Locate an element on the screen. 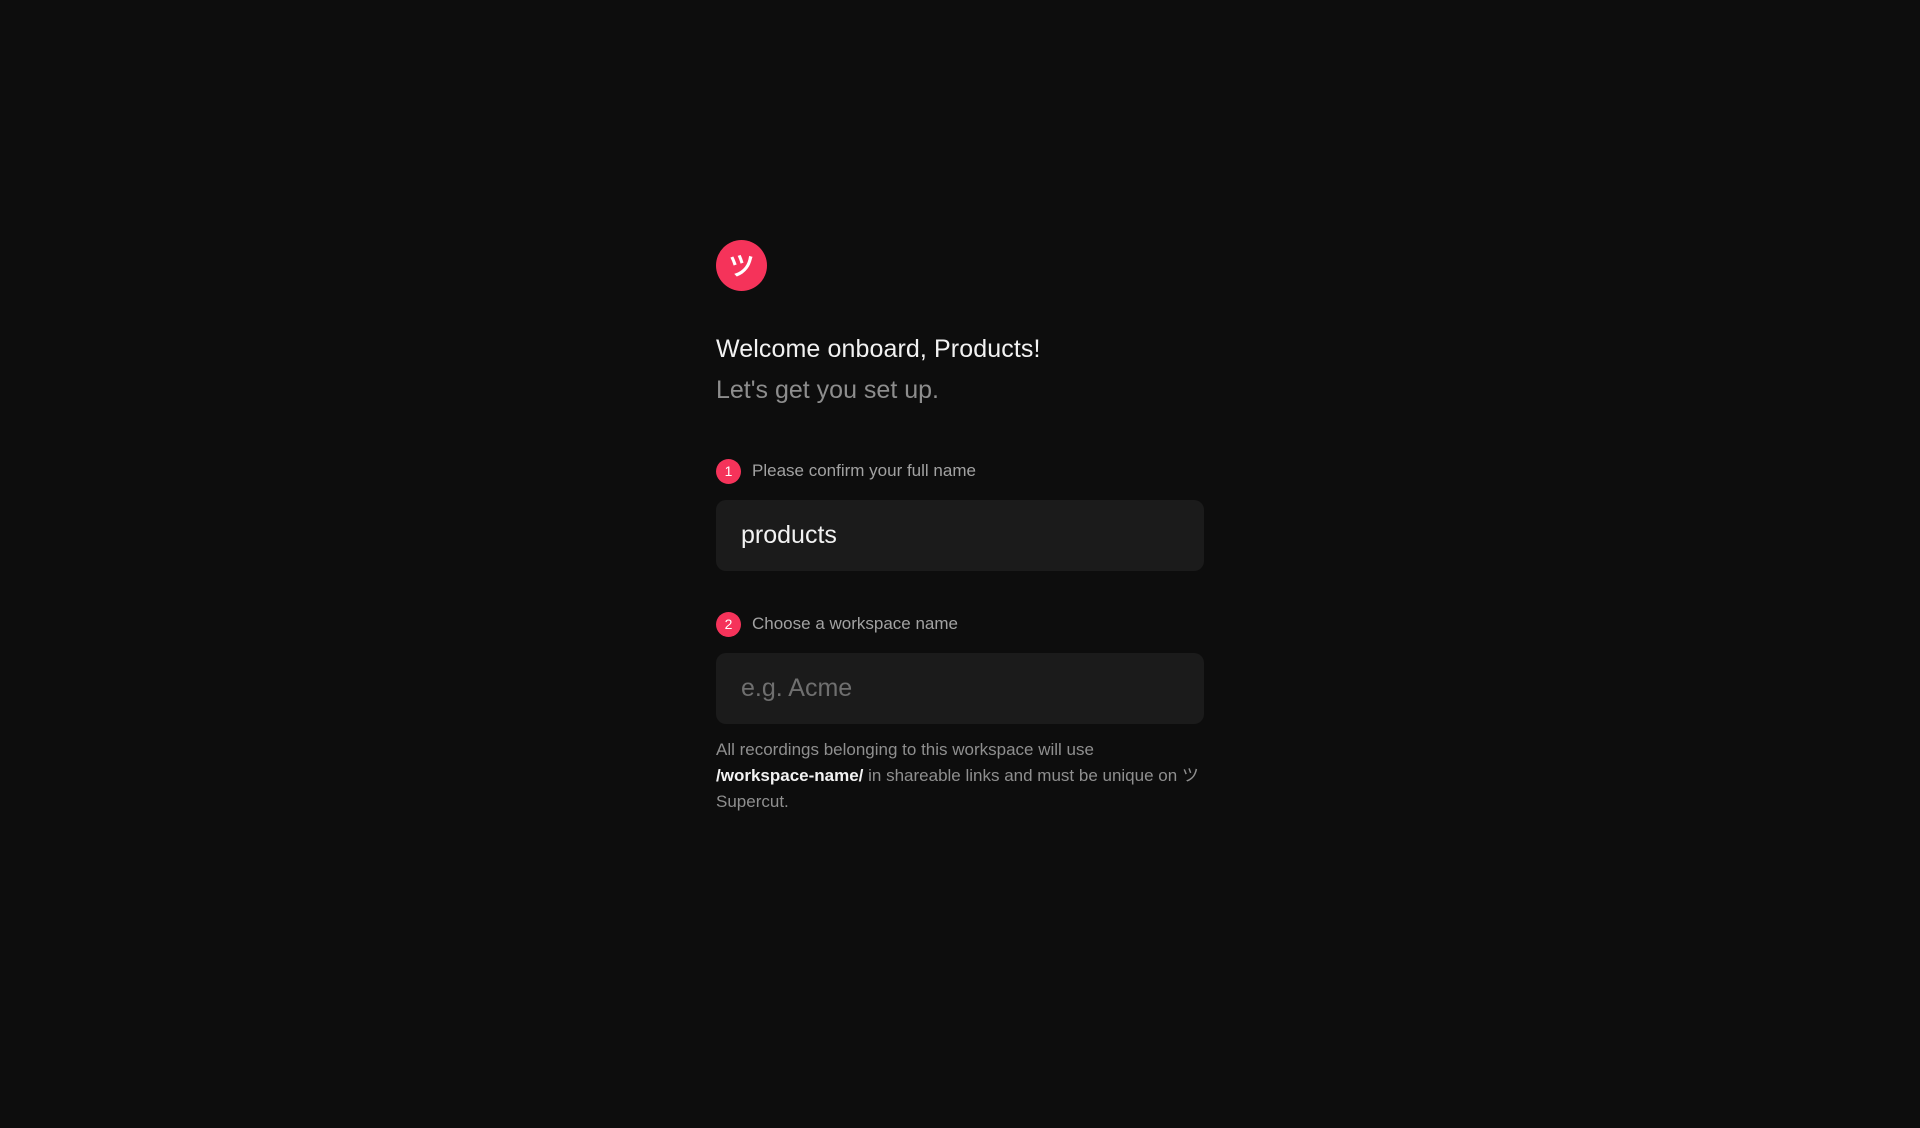 This screenshot has height=1128, width=1920. welcome-title: Welcome onboard, Products! is located at coordinates (878, 349).